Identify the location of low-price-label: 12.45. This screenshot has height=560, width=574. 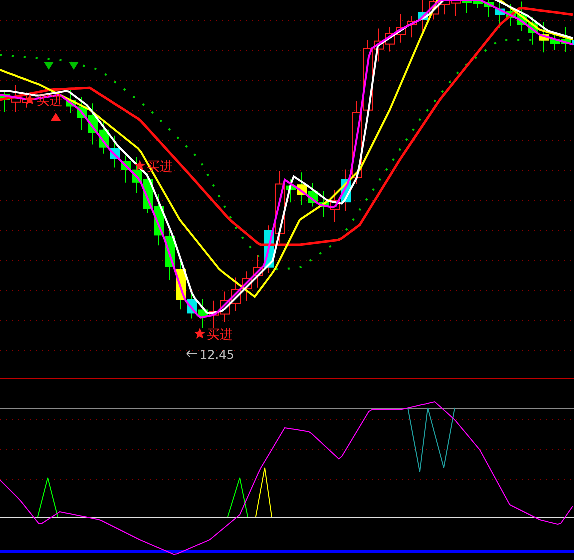
(217, 355).